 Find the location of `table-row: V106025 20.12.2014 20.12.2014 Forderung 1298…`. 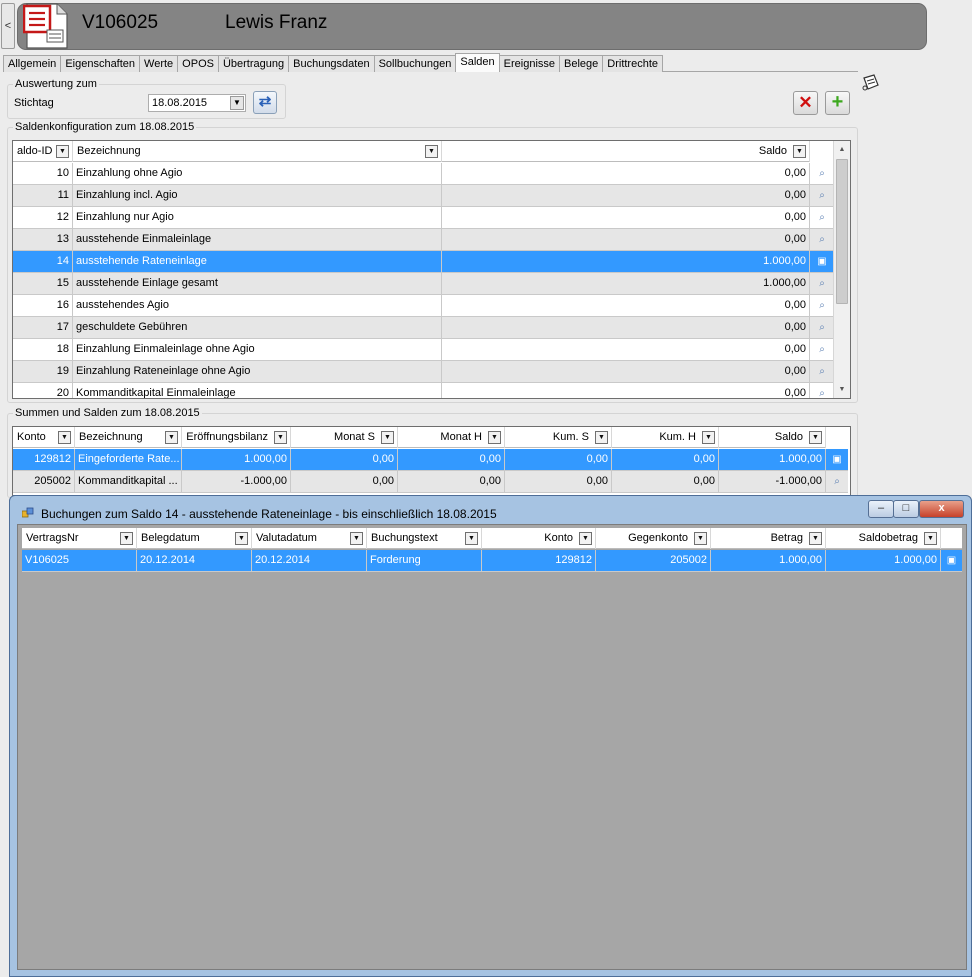

table-row: V106025 20.12.2014 20.12.2014 Forderung 1298… is located at coordinates (492, 561).